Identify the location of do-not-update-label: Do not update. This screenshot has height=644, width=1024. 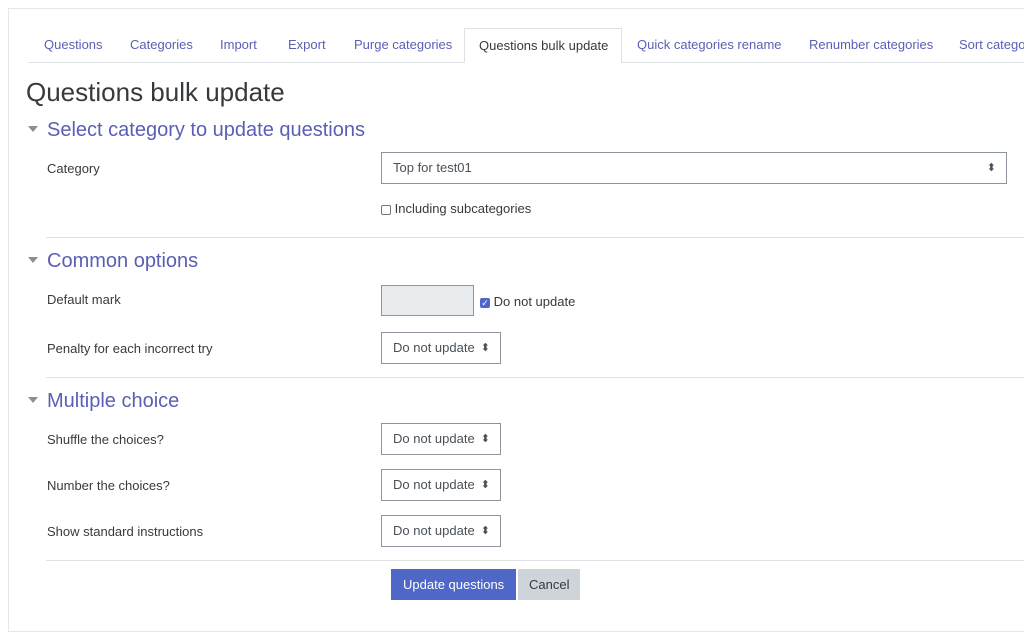
(534, 301).